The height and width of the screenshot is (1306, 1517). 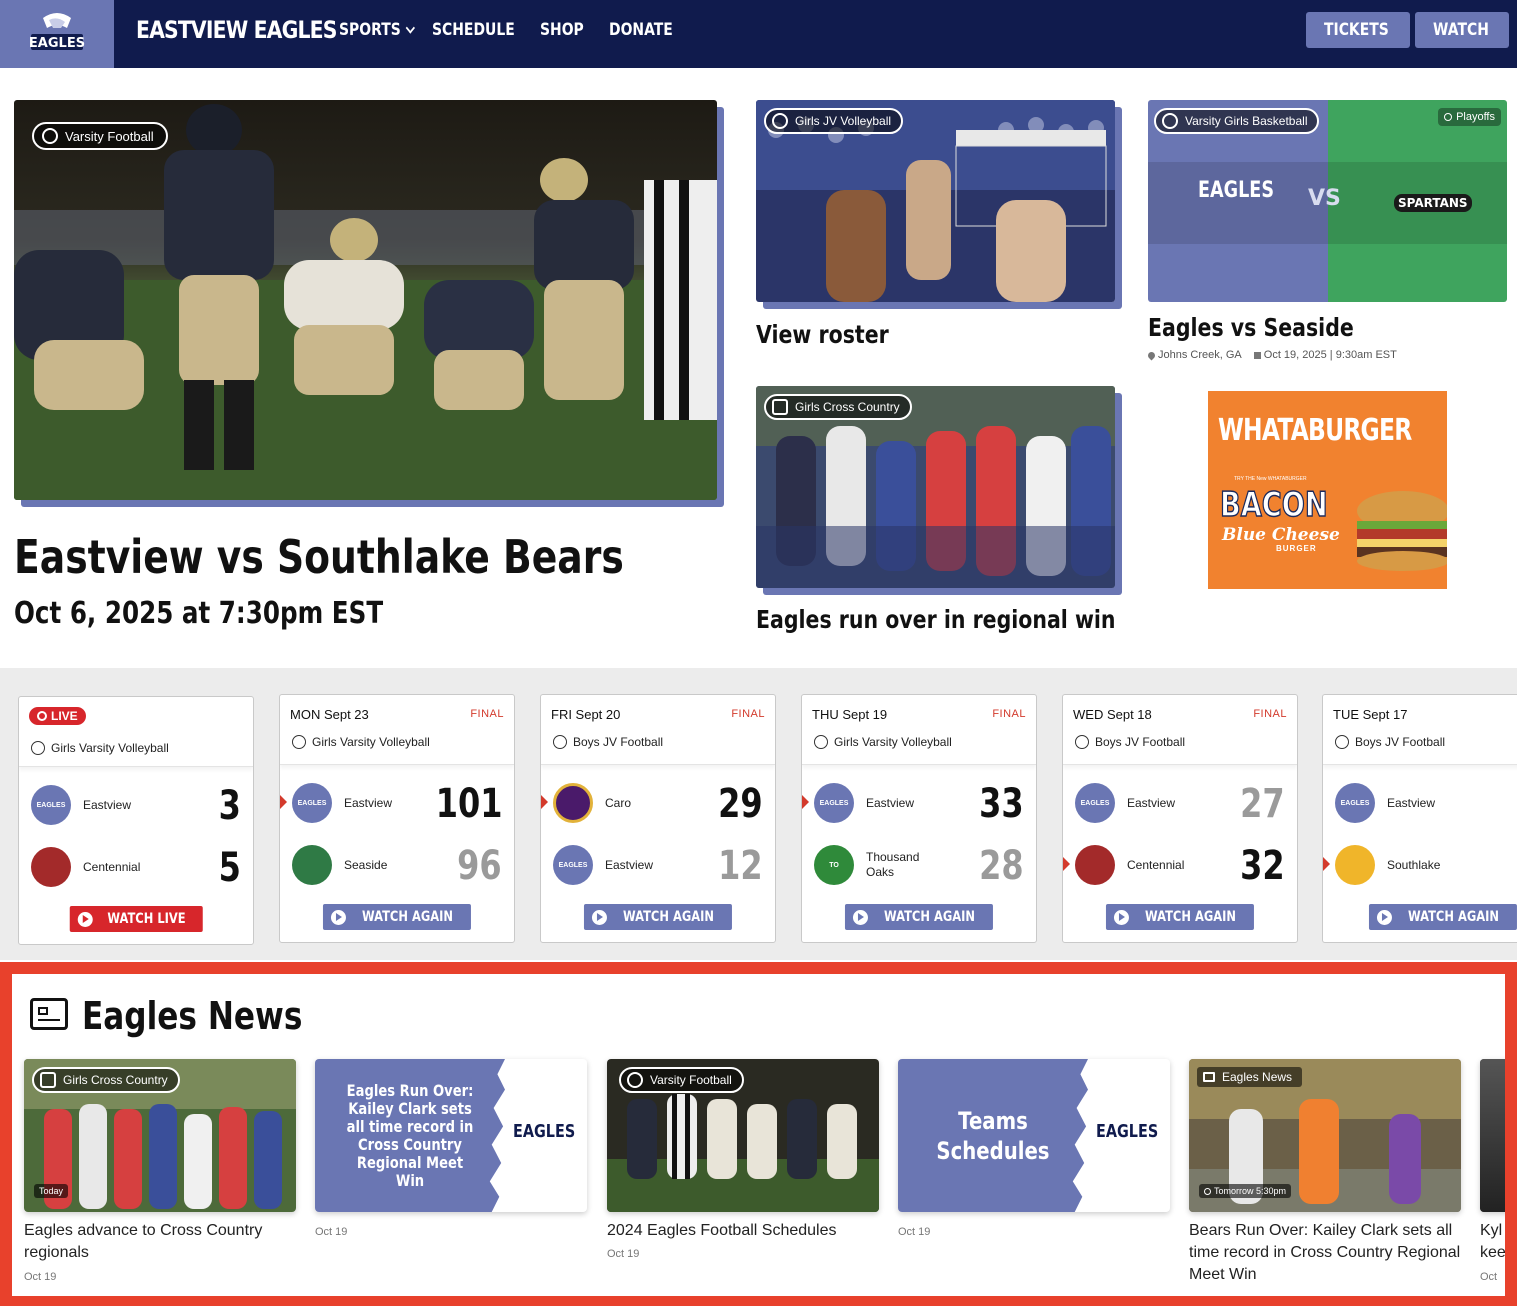 What do you see at coordinates (843, 121) in the screenshot?
I see `volleyball-badge-label: Girls JV Volleyball` at bounding box center [843, 121].